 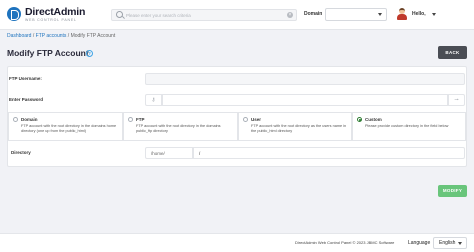 What do you see at coordinates (359, 119) in the screenshot?
I see `radio-custom` at bounding box center [359, 119].